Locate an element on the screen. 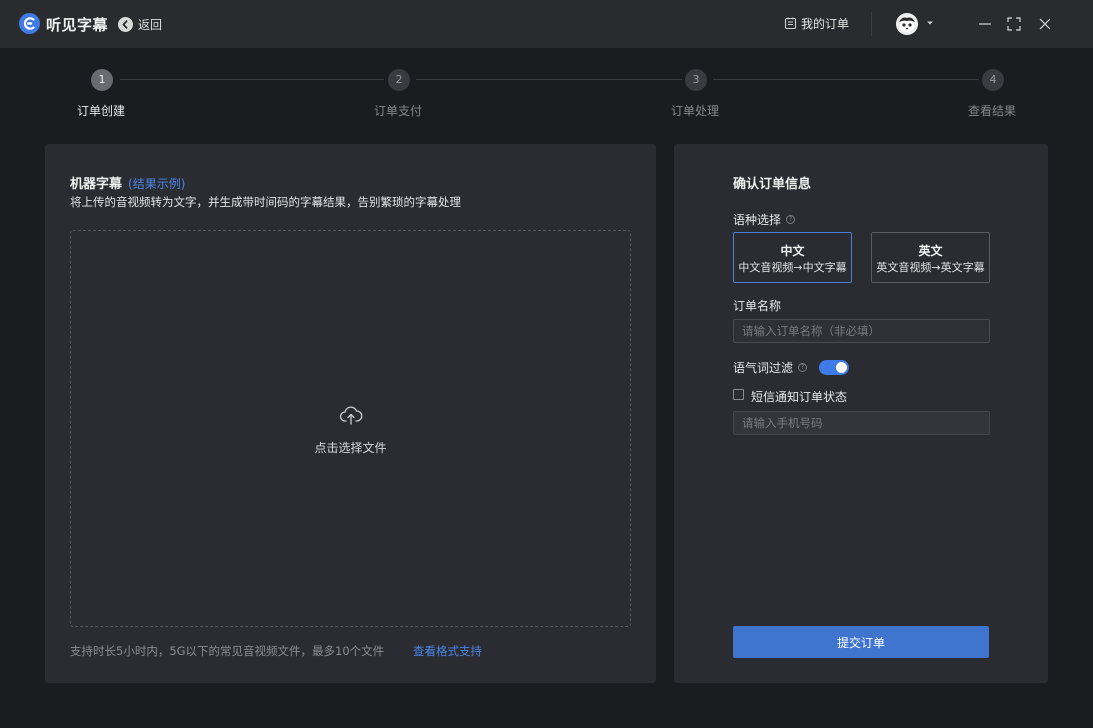 The height and width of the screenshot is (728, 1093). close-icon is located at coordinates (1045, 24).